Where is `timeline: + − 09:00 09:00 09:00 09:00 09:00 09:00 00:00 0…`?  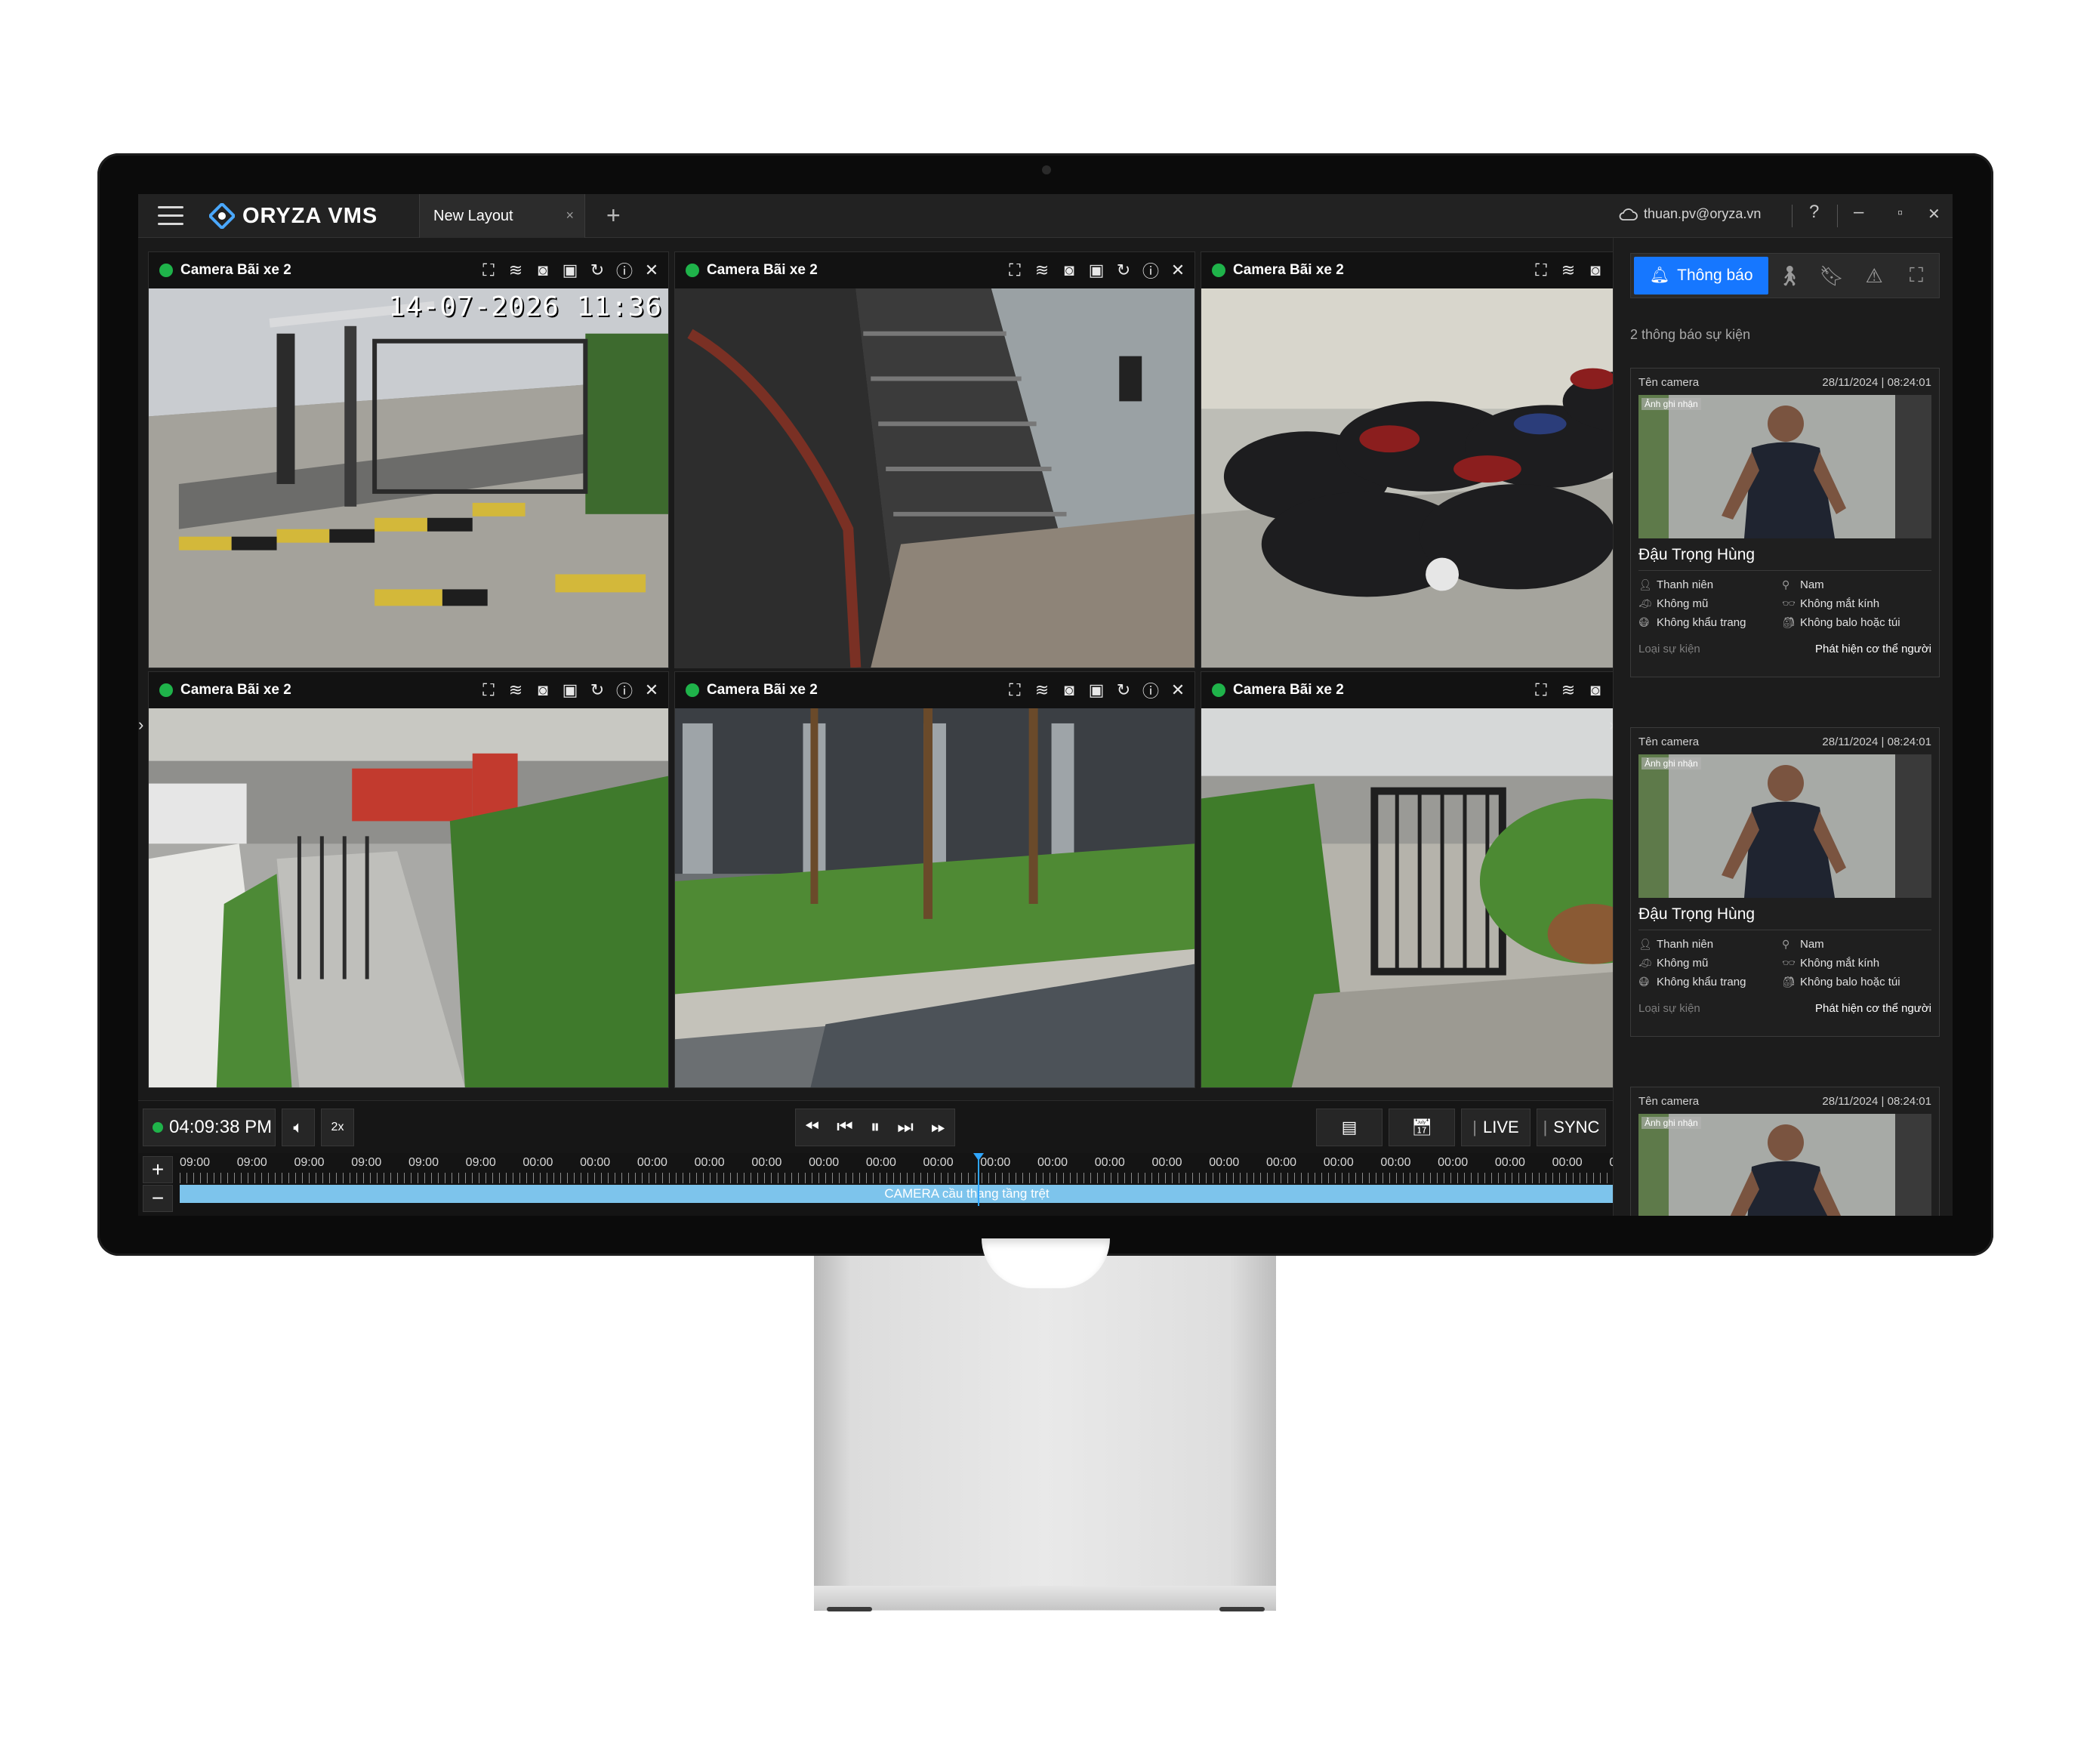
timeline: + − 09:00 09:00 09:00 09:00 09:00 09:00 00:00 0… is located at coordinates (948, 1184).